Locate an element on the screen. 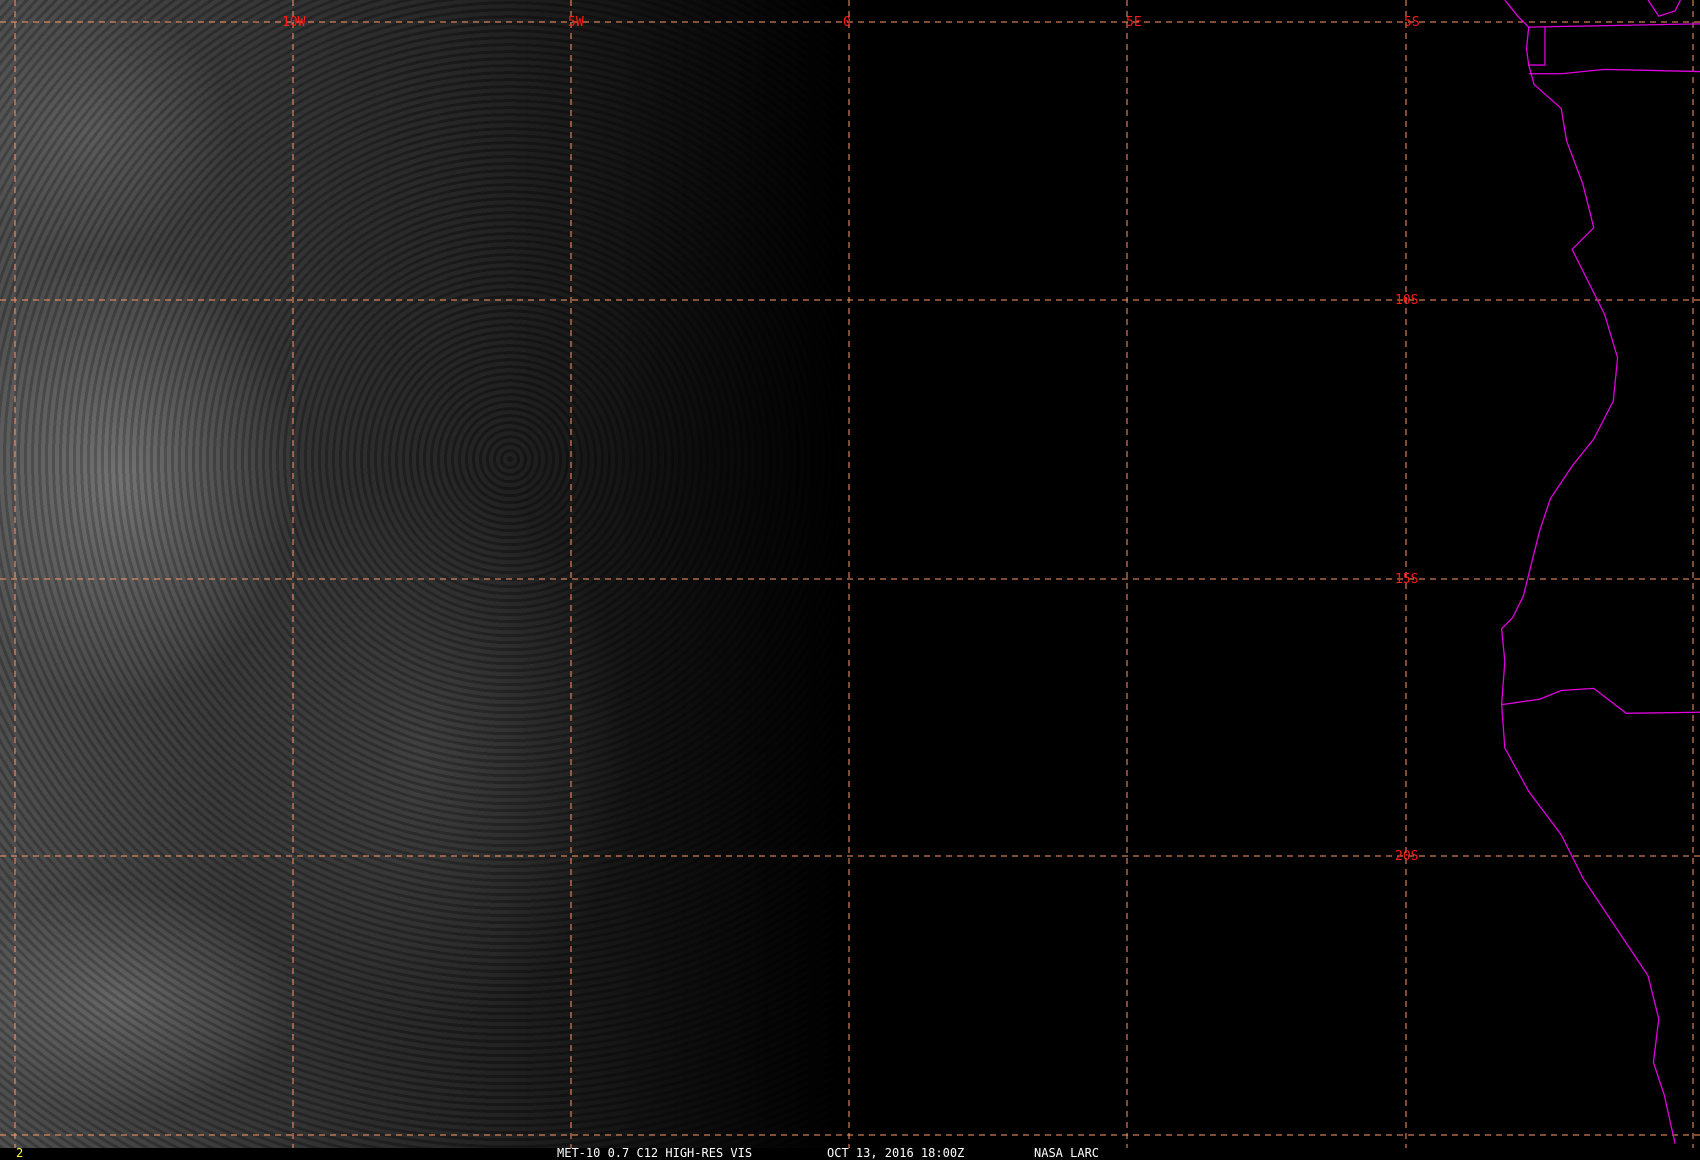 The image size is (1700, 1160). border-angola-drc is located at coordinates (1614, 71).